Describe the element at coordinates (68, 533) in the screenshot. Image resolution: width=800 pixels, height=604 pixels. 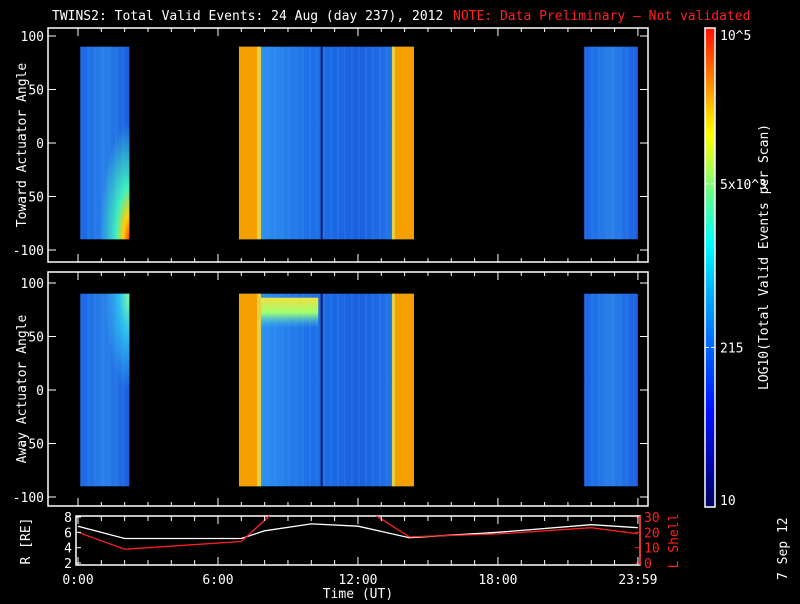
I see `y-tick-label: 6` at that location.